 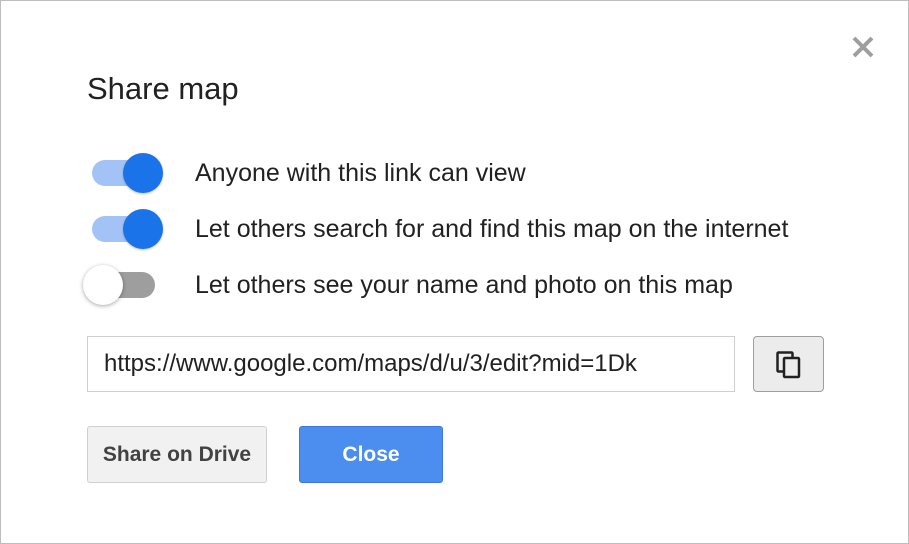 What do you see at coordinates (411, 364) in the screenshot?
I see `share-link-field` at bounding box center [411, 364].